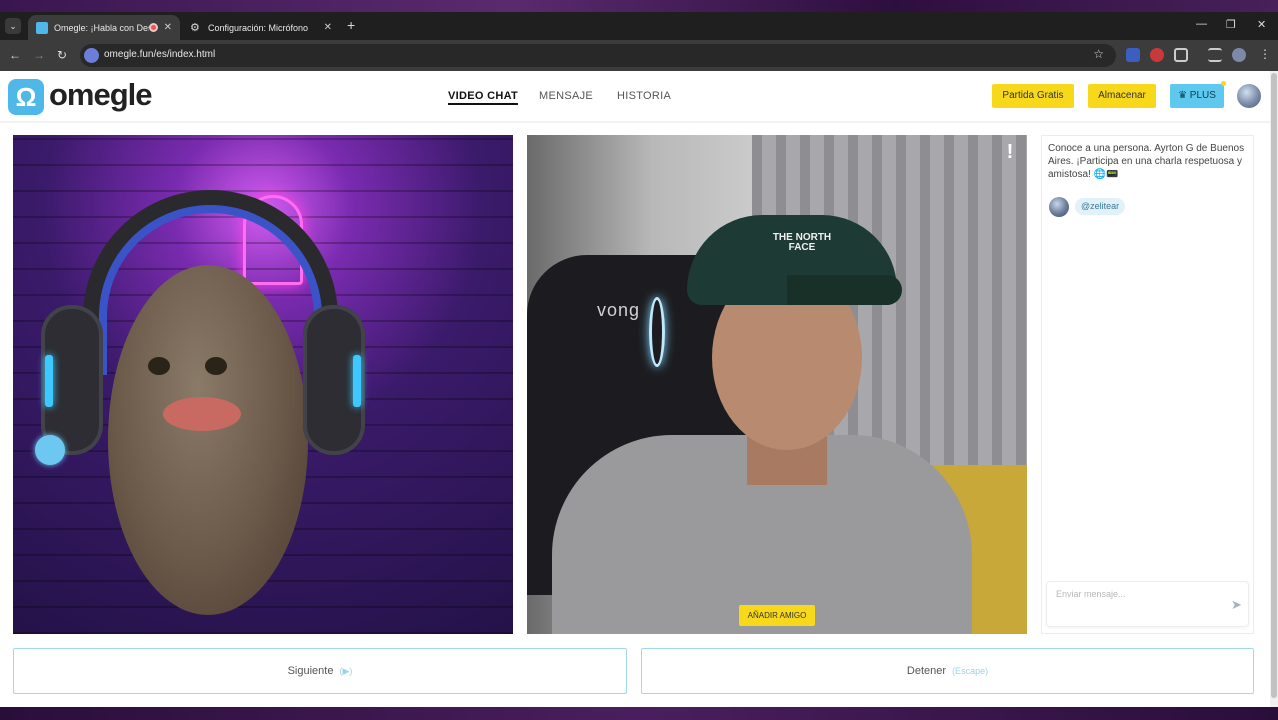 This screenshot has height=720, width=1278. I want to click on headphones-earcup-right, so click(334, 380).